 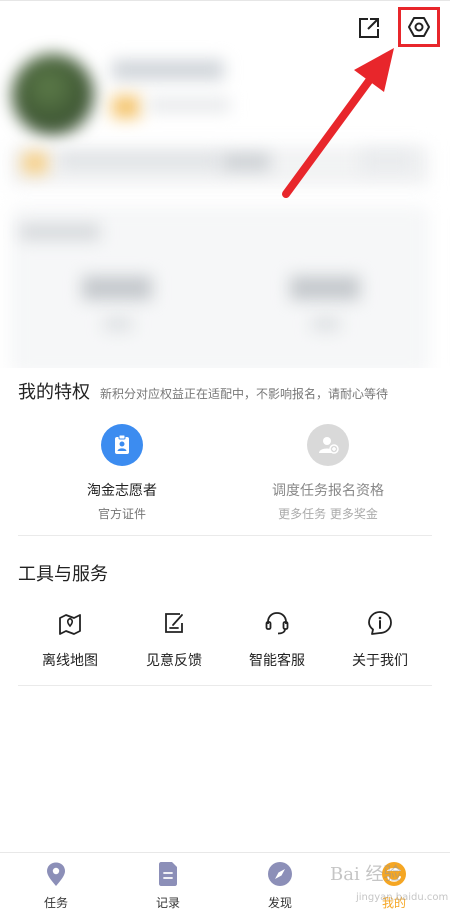 I want to click on tab-discover: 发现, so click(x=280, y=886).